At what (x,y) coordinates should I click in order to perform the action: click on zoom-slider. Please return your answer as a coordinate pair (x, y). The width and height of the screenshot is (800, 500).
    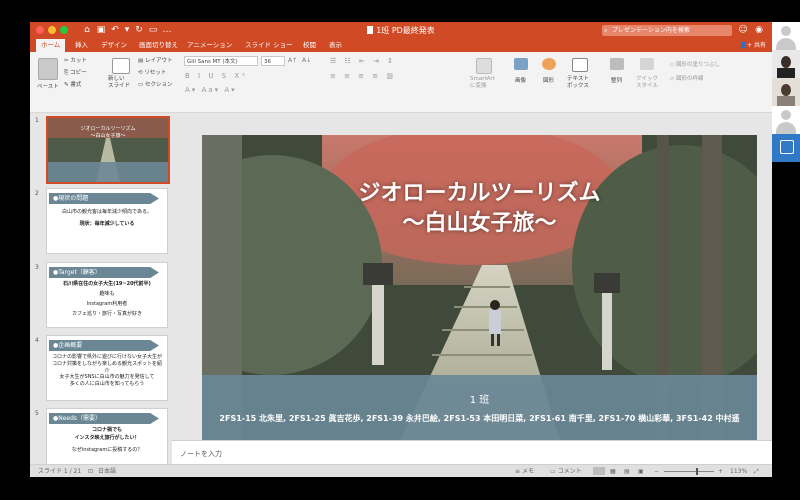
    Looking at the image, I should click on (689, 471).